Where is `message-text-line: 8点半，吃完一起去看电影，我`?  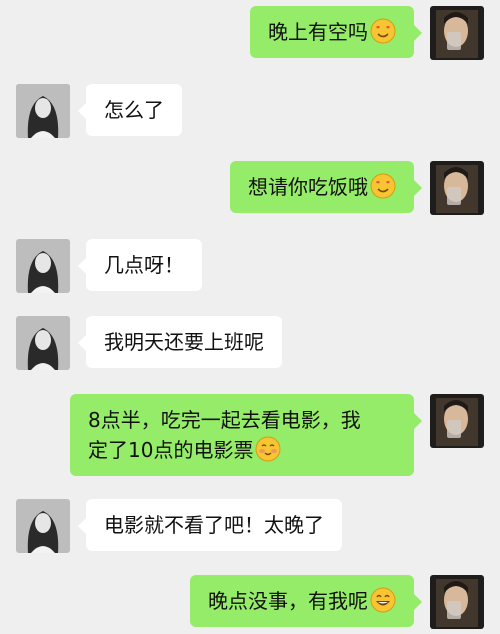
message-text-line: 8点半，吃完一起去看电影，我 is located at coordinates (224, 420).